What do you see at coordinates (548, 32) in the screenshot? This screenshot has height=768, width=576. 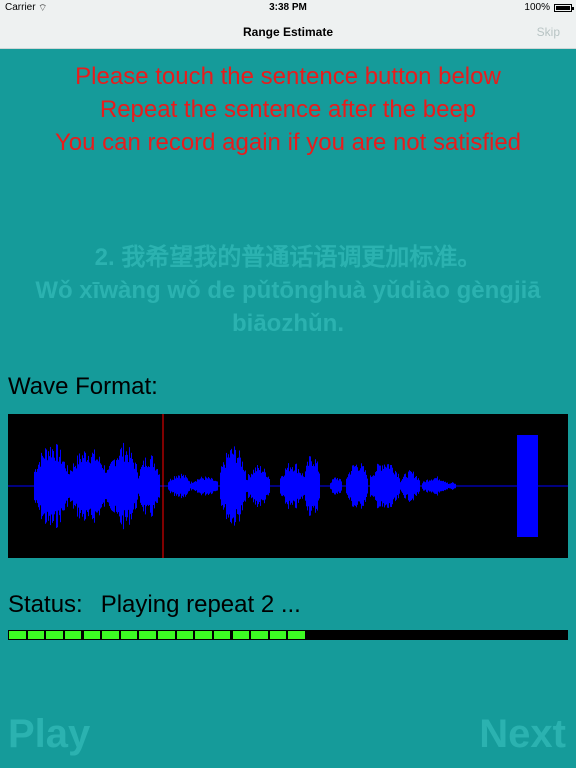 I see `skip-button: Skip` at bounding box center [548, 32].